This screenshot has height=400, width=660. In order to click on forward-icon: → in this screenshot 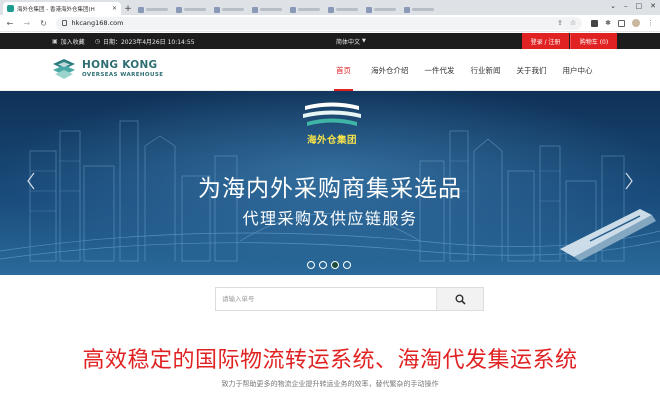, I will do `click(27, 23)`.